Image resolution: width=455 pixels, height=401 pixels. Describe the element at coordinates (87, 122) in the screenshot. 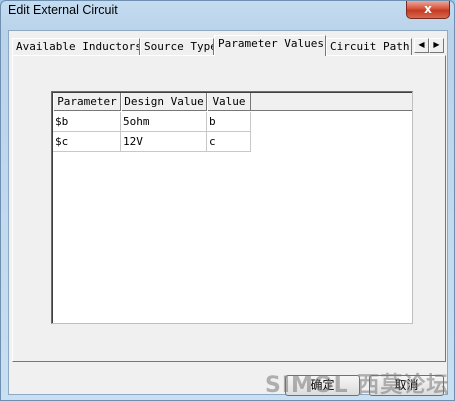

I see `cell-parameter: $b` at that location.